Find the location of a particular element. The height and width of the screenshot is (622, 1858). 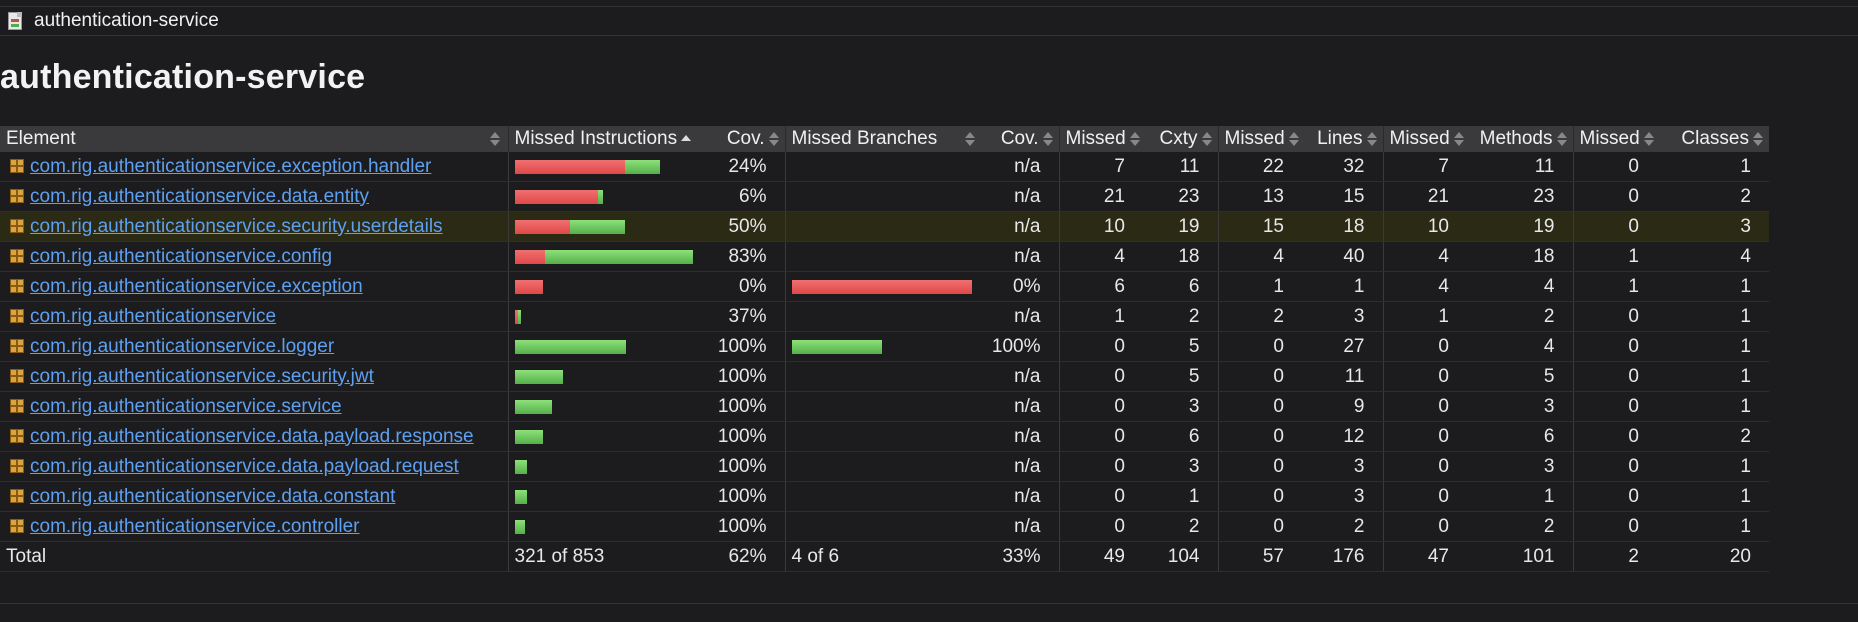

branch-coverage-bar is located at coordinates (884, 286).